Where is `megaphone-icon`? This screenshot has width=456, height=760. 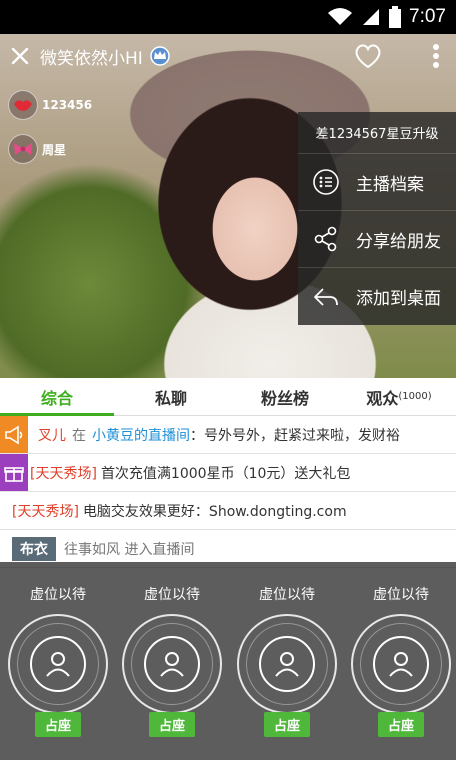 megaphone-icon is located at coordinates (14, 434).